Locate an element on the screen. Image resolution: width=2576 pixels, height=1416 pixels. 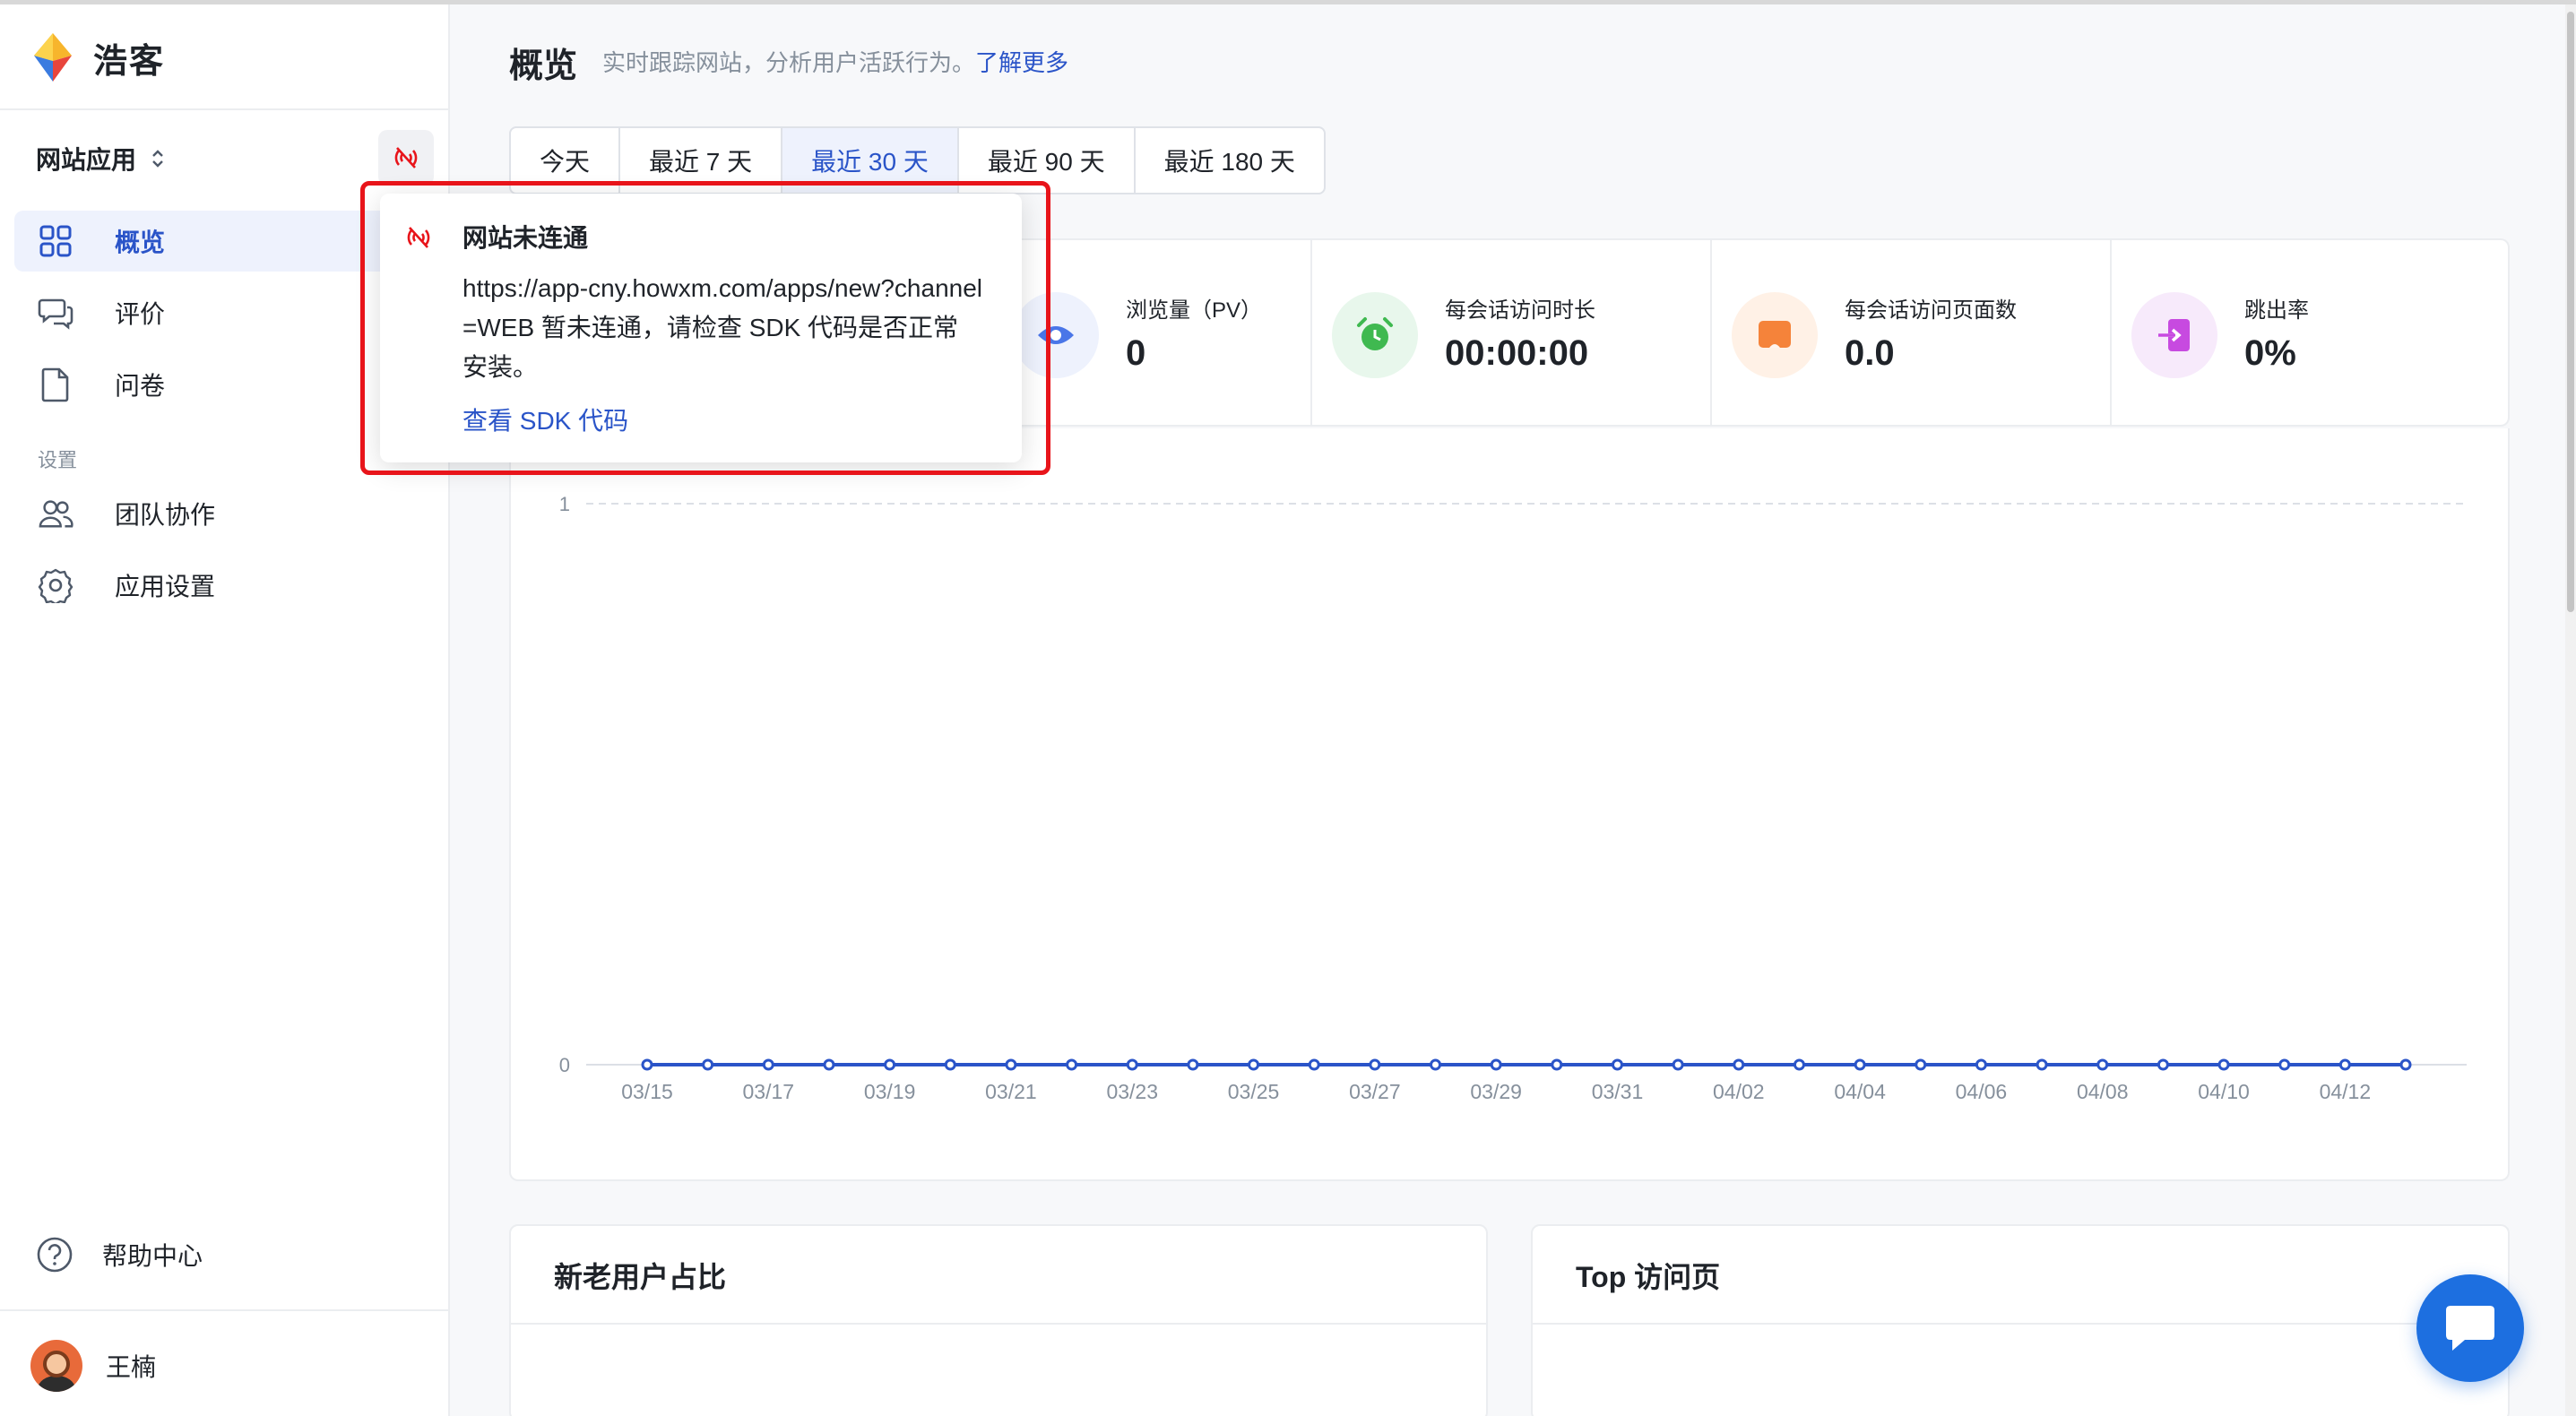
x-tick-label: 03/15 is located at coordinates (647, 1091).